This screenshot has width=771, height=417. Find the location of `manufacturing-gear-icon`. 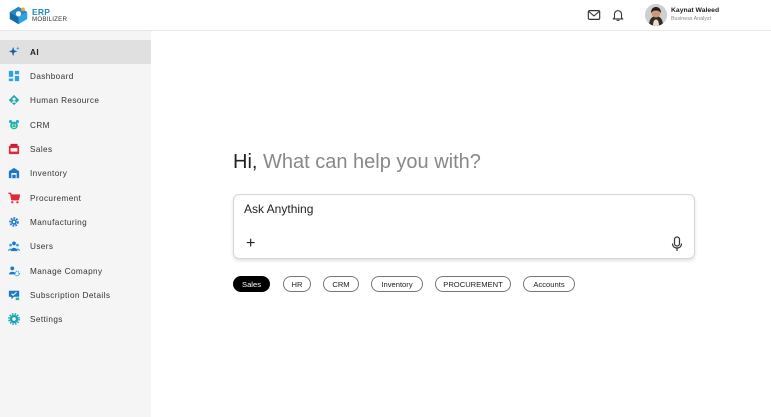

manufacturing-gear-icon is located at coordinates (14, 222).